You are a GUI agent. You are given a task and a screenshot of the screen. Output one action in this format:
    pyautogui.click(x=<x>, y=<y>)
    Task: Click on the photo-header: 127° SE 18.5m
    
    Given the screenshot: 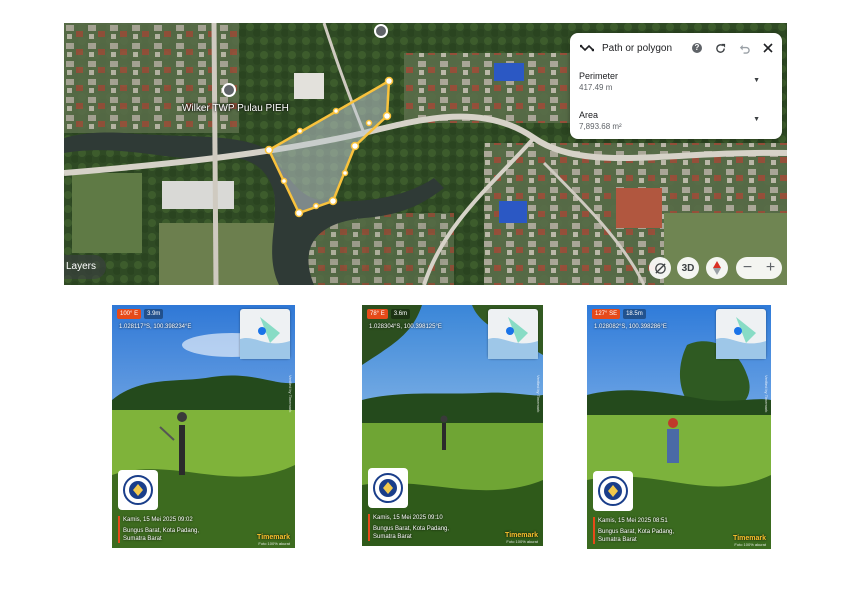 What is the action you would take?
    pyautogui.click(x=619, y=314)
    